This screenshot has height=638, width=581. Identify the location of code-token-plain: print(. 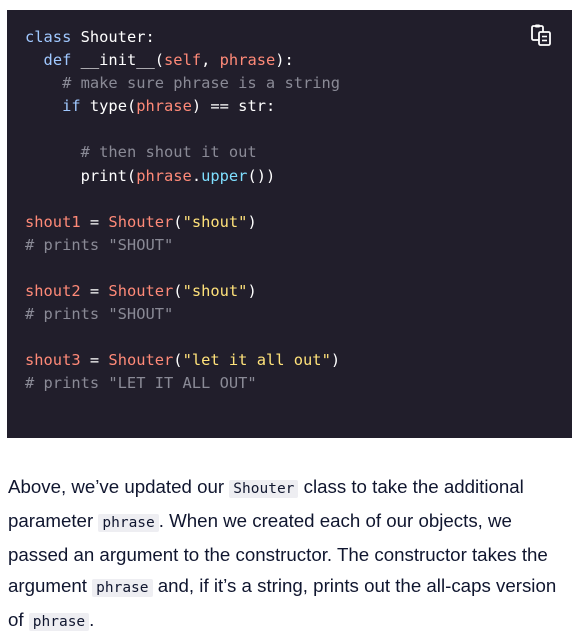
(81, 175).